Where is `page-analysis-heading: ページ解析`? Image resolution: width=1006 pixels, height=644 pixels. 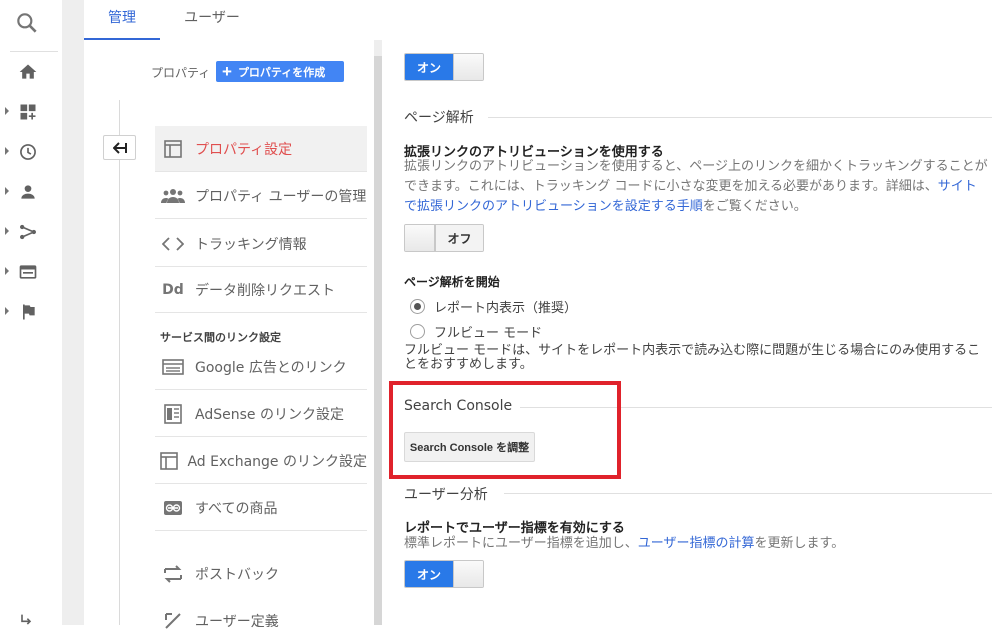
page-analysis-heading: ページ解析 is located at coordinates (439, 118).